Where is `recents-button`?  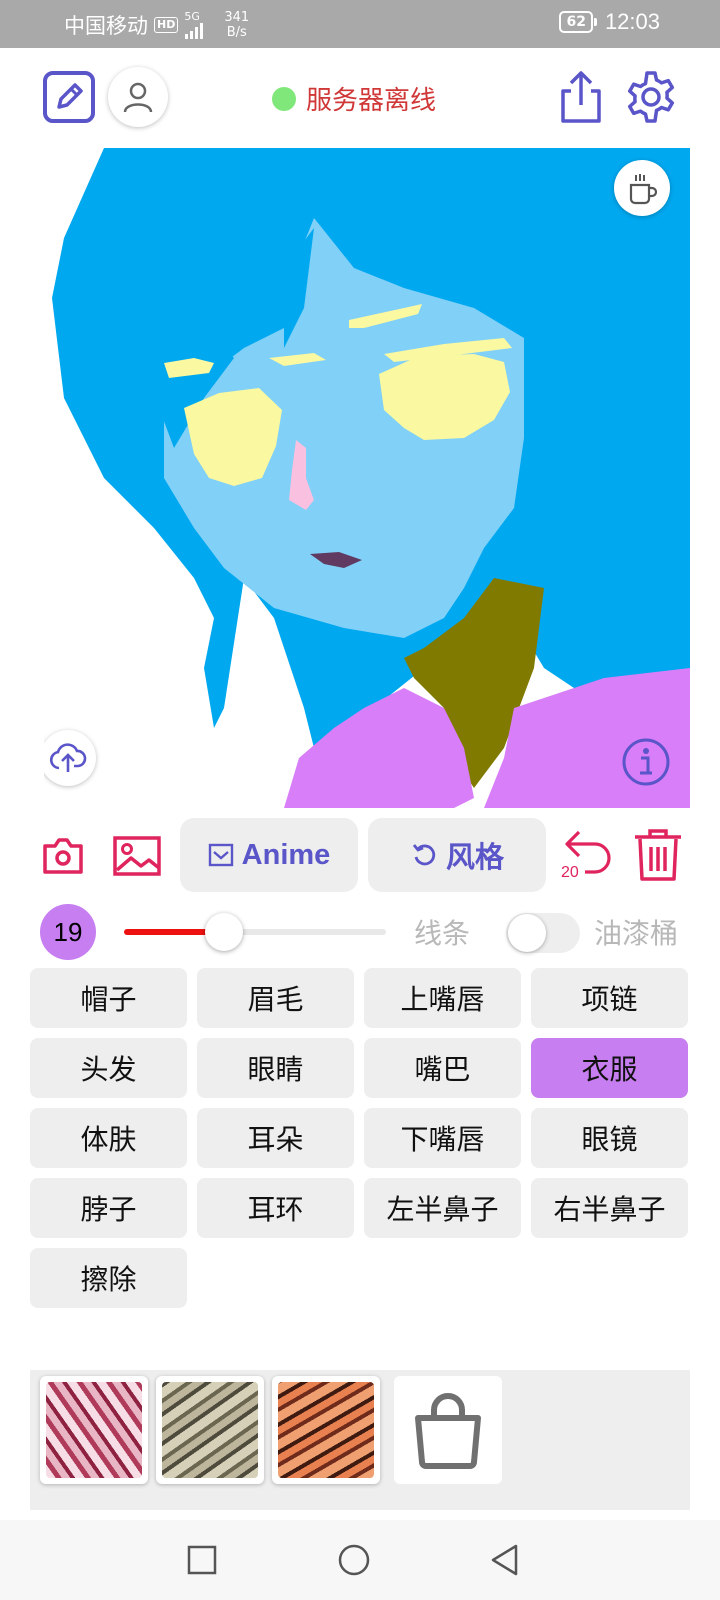 recents-button is located at coordinates (202, 1560).